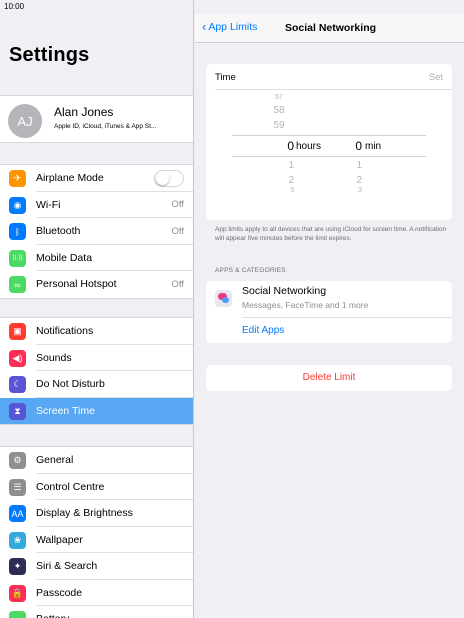  Describe the element at coordinates (84, 513) in the screenshot. I see `sidebar-item-label: Display & Brightness` at that location.